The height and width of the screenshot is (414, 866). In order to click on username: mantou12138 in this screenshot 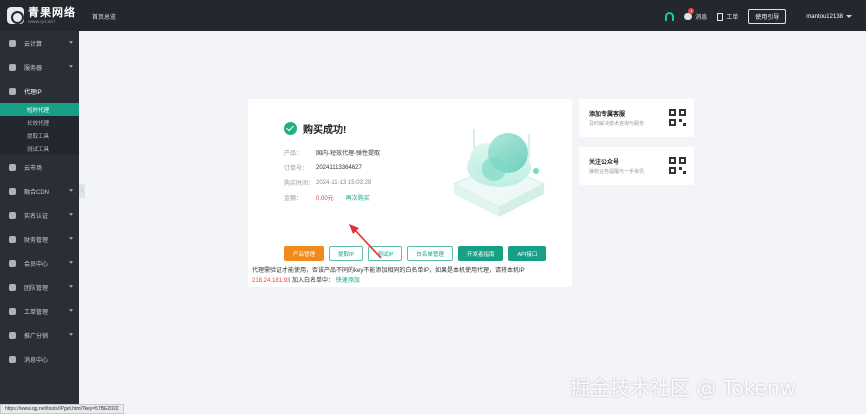, I will do `click(824, 16)`.